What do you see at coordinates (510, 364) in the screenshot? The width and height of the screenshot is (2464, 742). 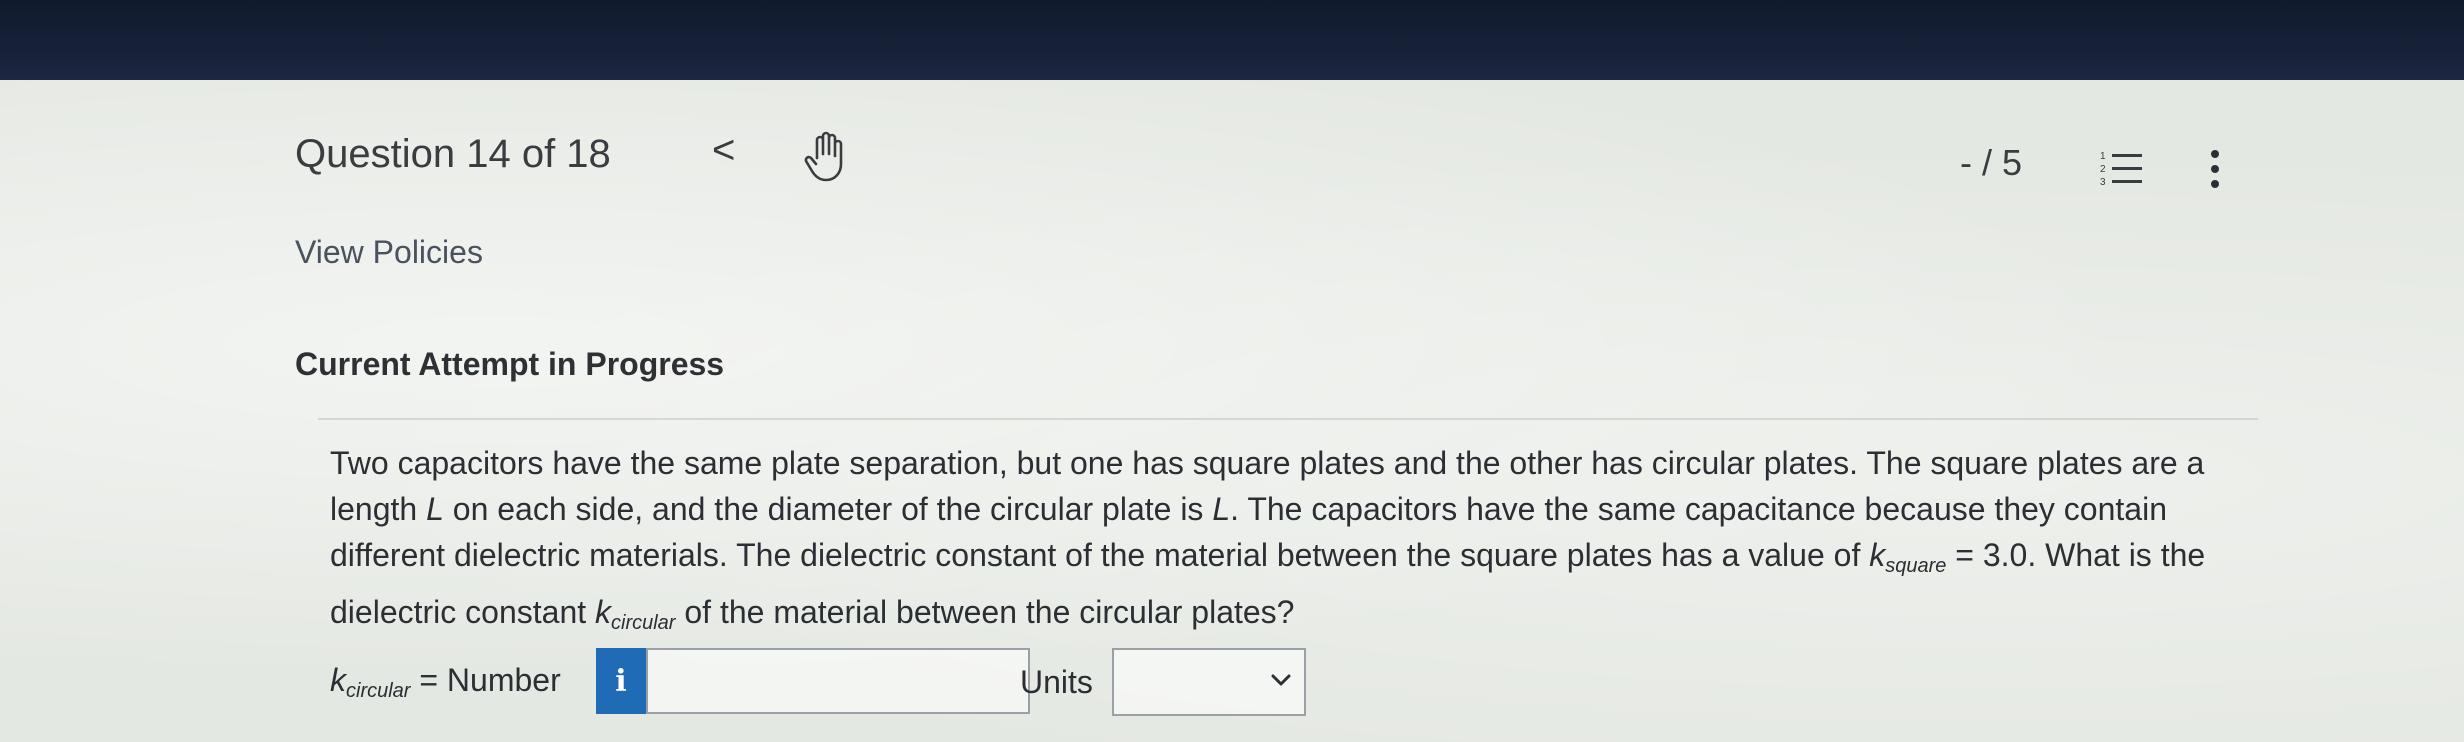 I see `attempt-heading: Current Attempt in Progress` at bounding box center [510, 364].